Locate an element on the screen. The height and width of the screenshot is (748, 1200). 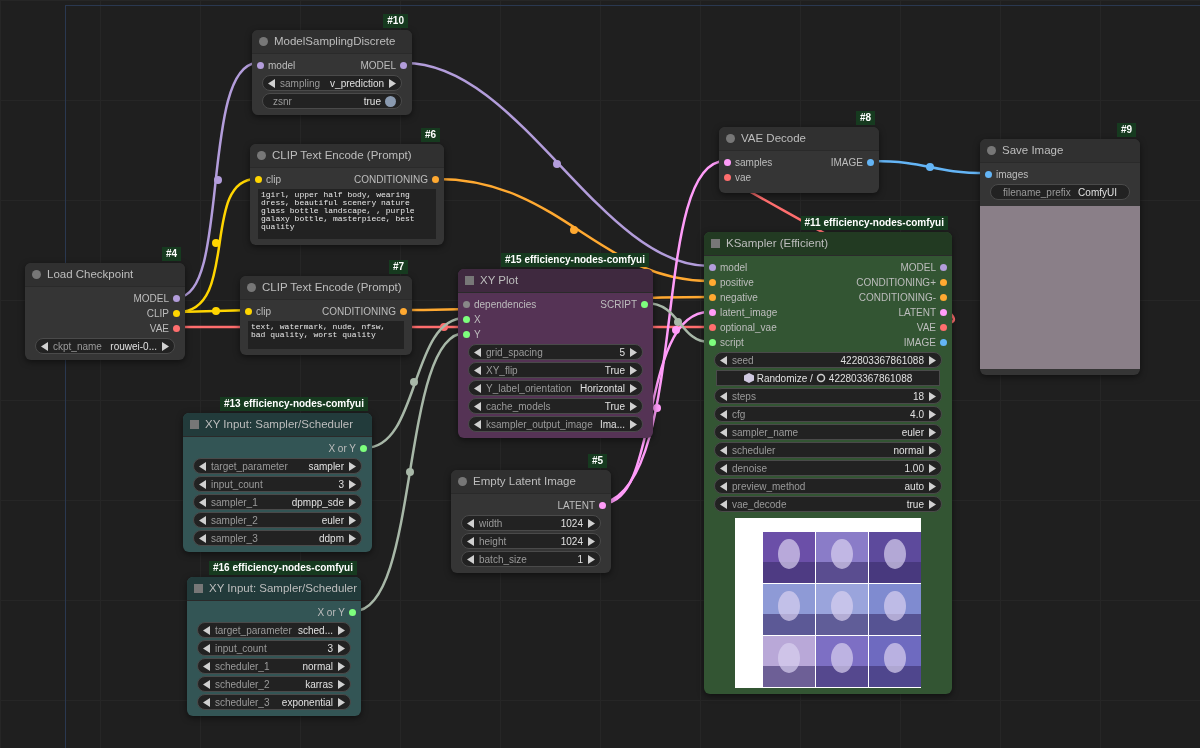
input-label: optional_vae is located at coordinates (748, 328).